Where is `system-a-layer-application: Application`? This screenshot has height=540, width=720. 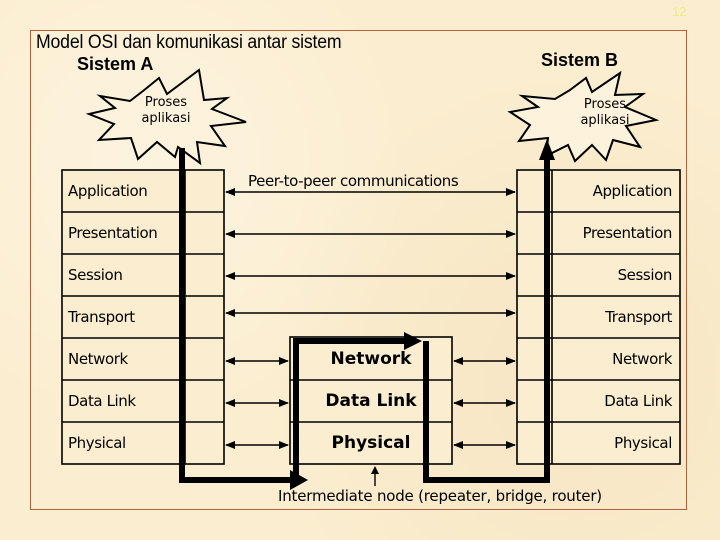
system-a-layer-application: Application is located at coordinates (108, 191).